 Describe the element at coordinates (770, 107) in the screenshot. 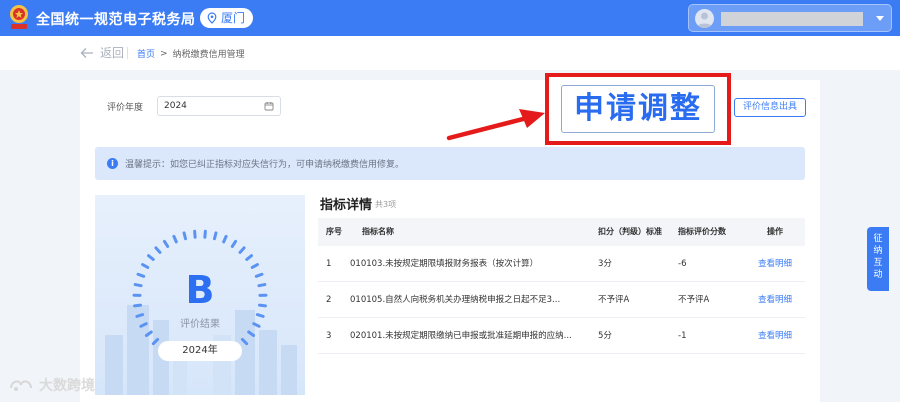

I see `eval-info-issue-button: 评价信息出具` at that location.